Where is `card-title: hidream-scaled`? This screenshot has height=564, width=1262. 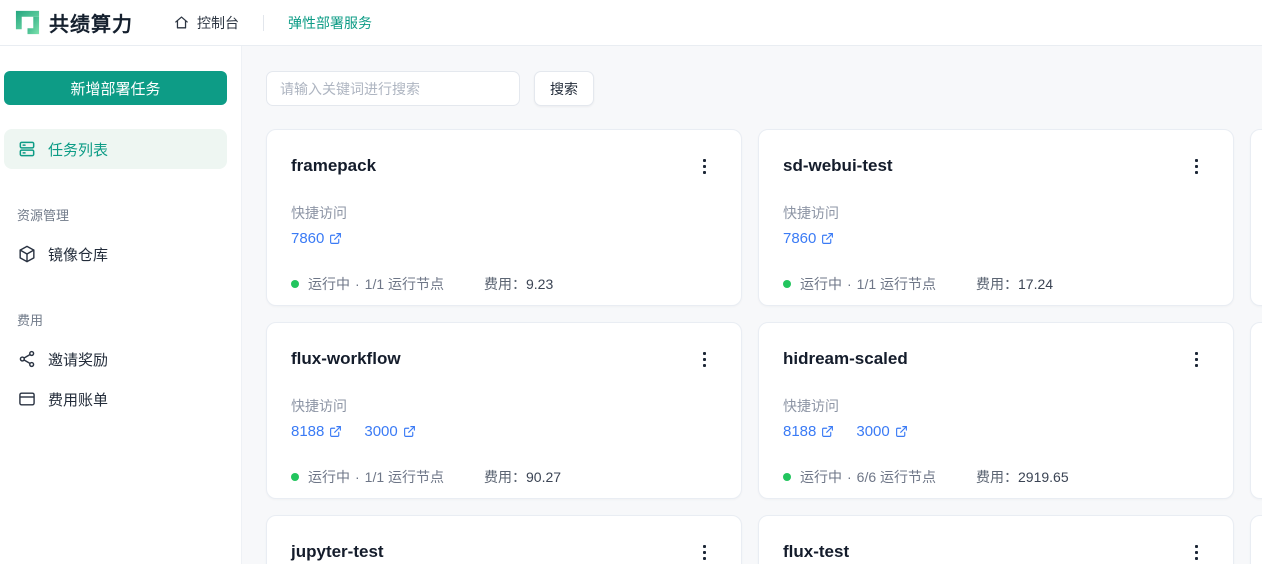
card-title: hidream-scaled is located at coordinates (845, 358).